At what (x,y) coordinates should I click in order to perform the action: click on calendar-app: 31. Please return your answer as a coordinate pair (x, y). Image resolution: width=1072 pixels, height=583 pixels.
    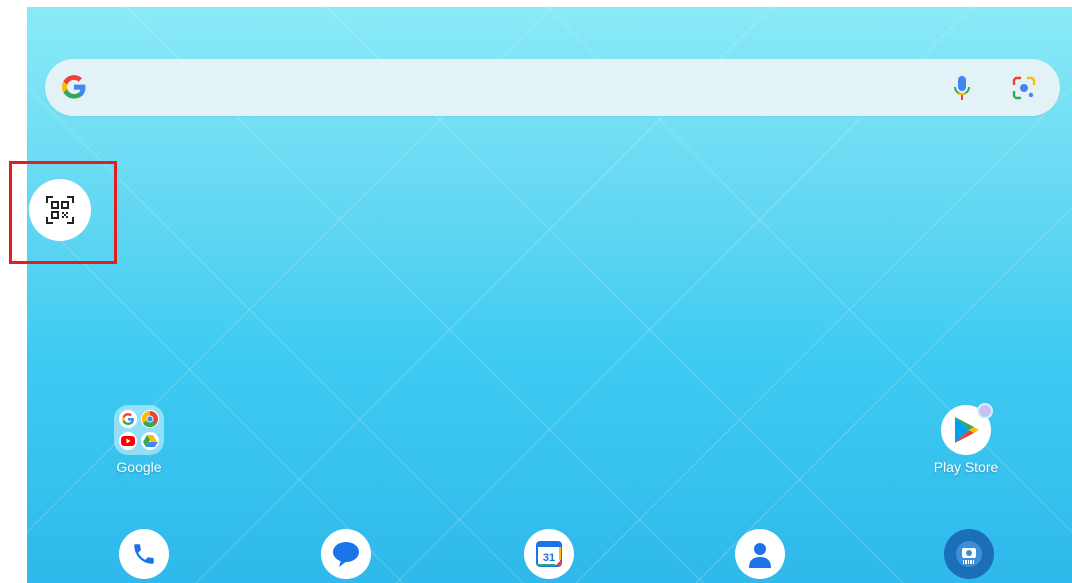
    Looking at the image, I should click on (549, 554).